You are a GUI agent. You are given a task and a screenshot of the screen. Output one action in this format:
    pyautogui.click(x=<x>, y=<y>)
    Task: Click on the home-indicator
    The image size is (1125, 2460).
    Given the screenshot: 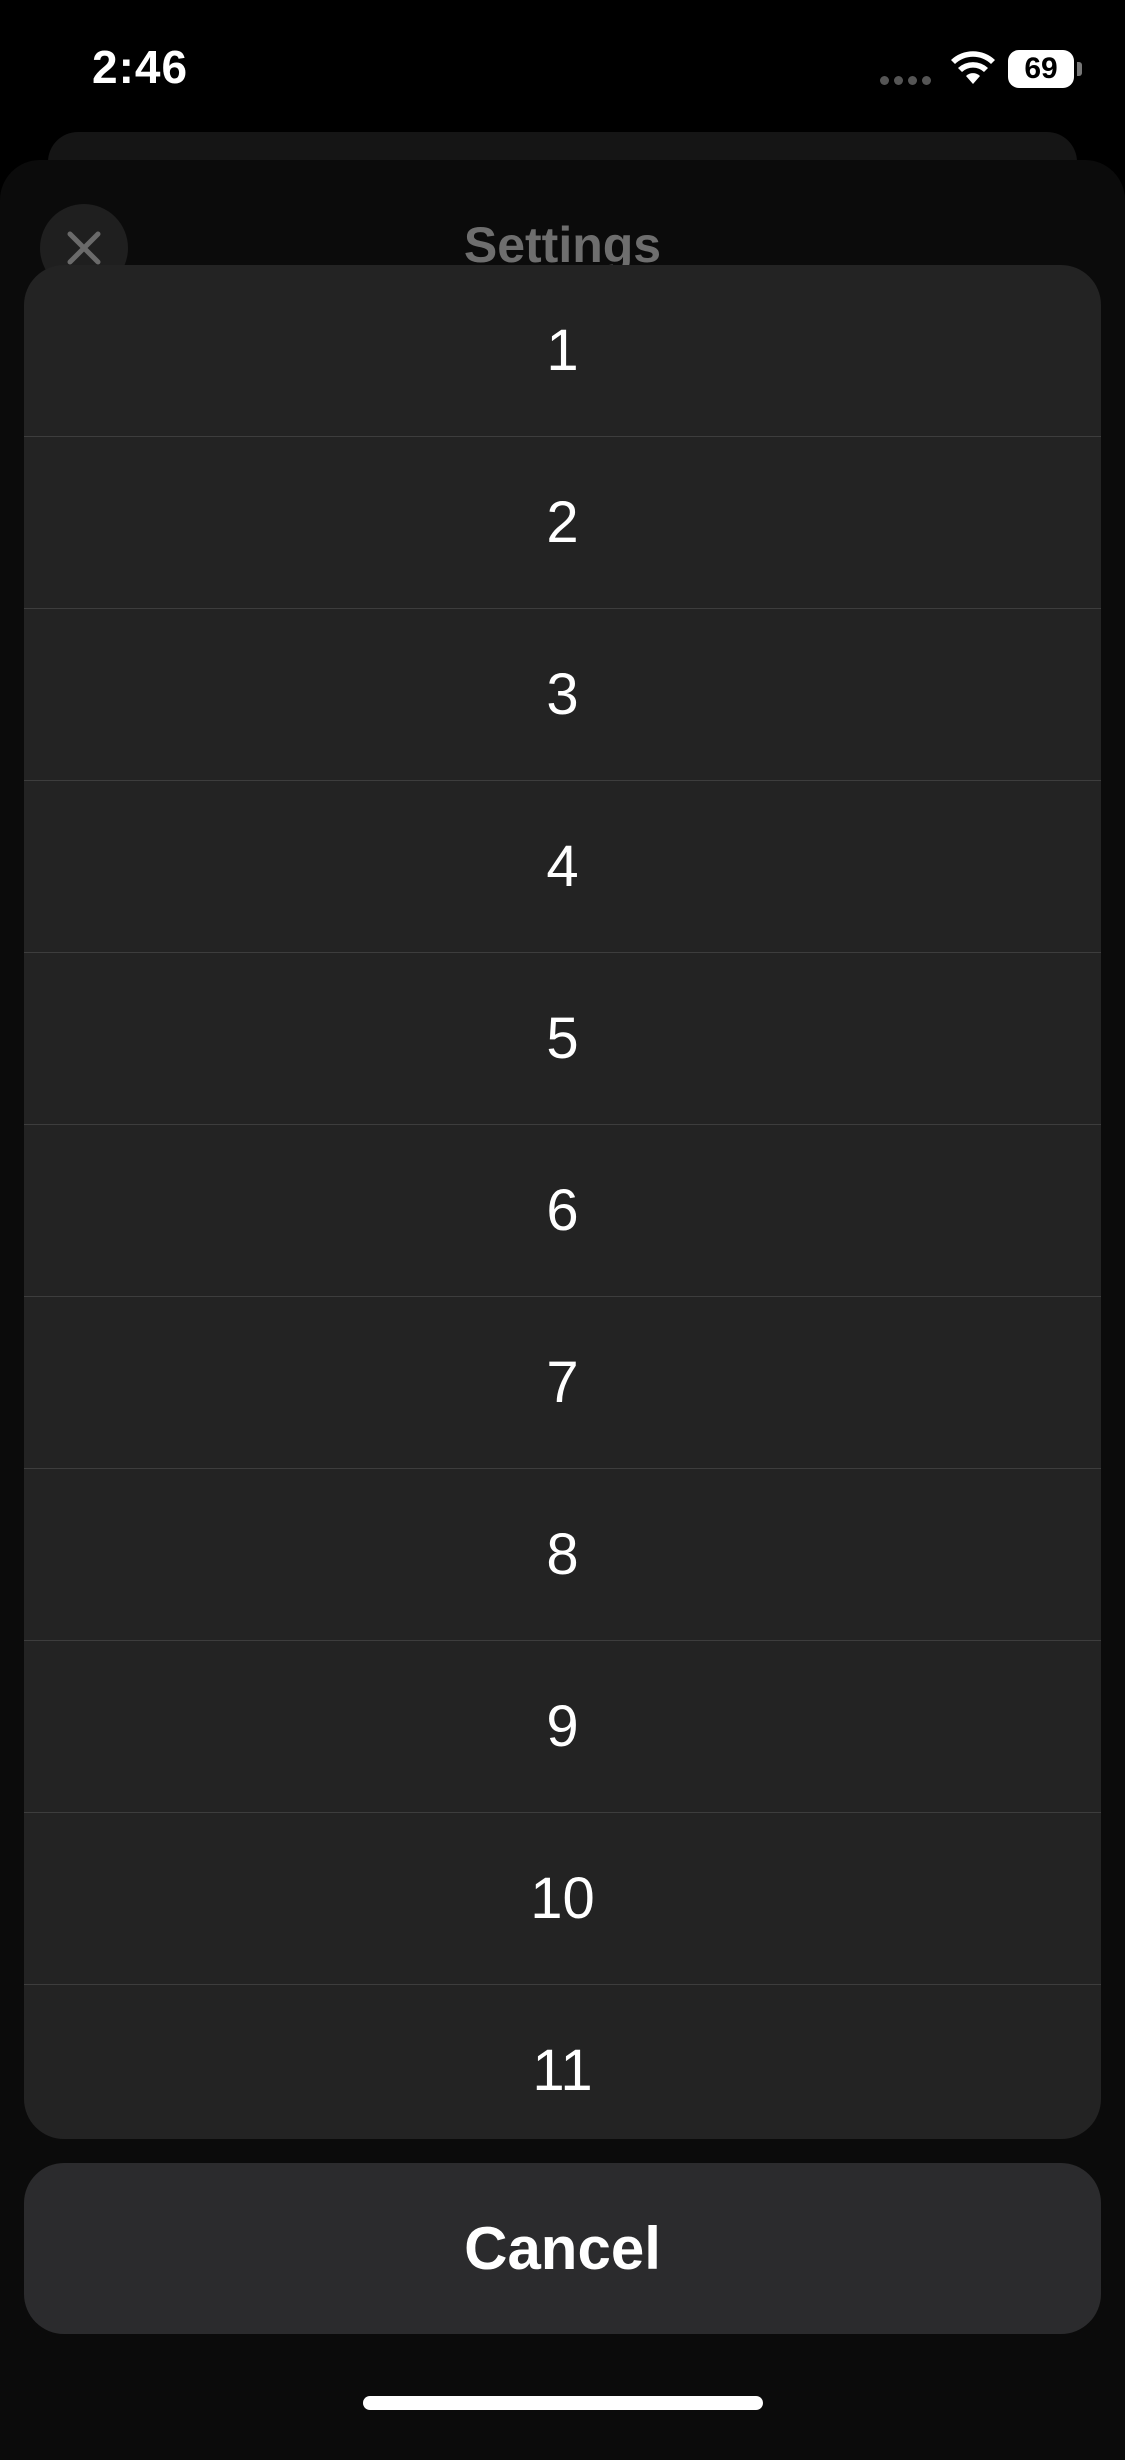 What is the action you would take?
    pyautogui.click(x=563, y=2403)
    